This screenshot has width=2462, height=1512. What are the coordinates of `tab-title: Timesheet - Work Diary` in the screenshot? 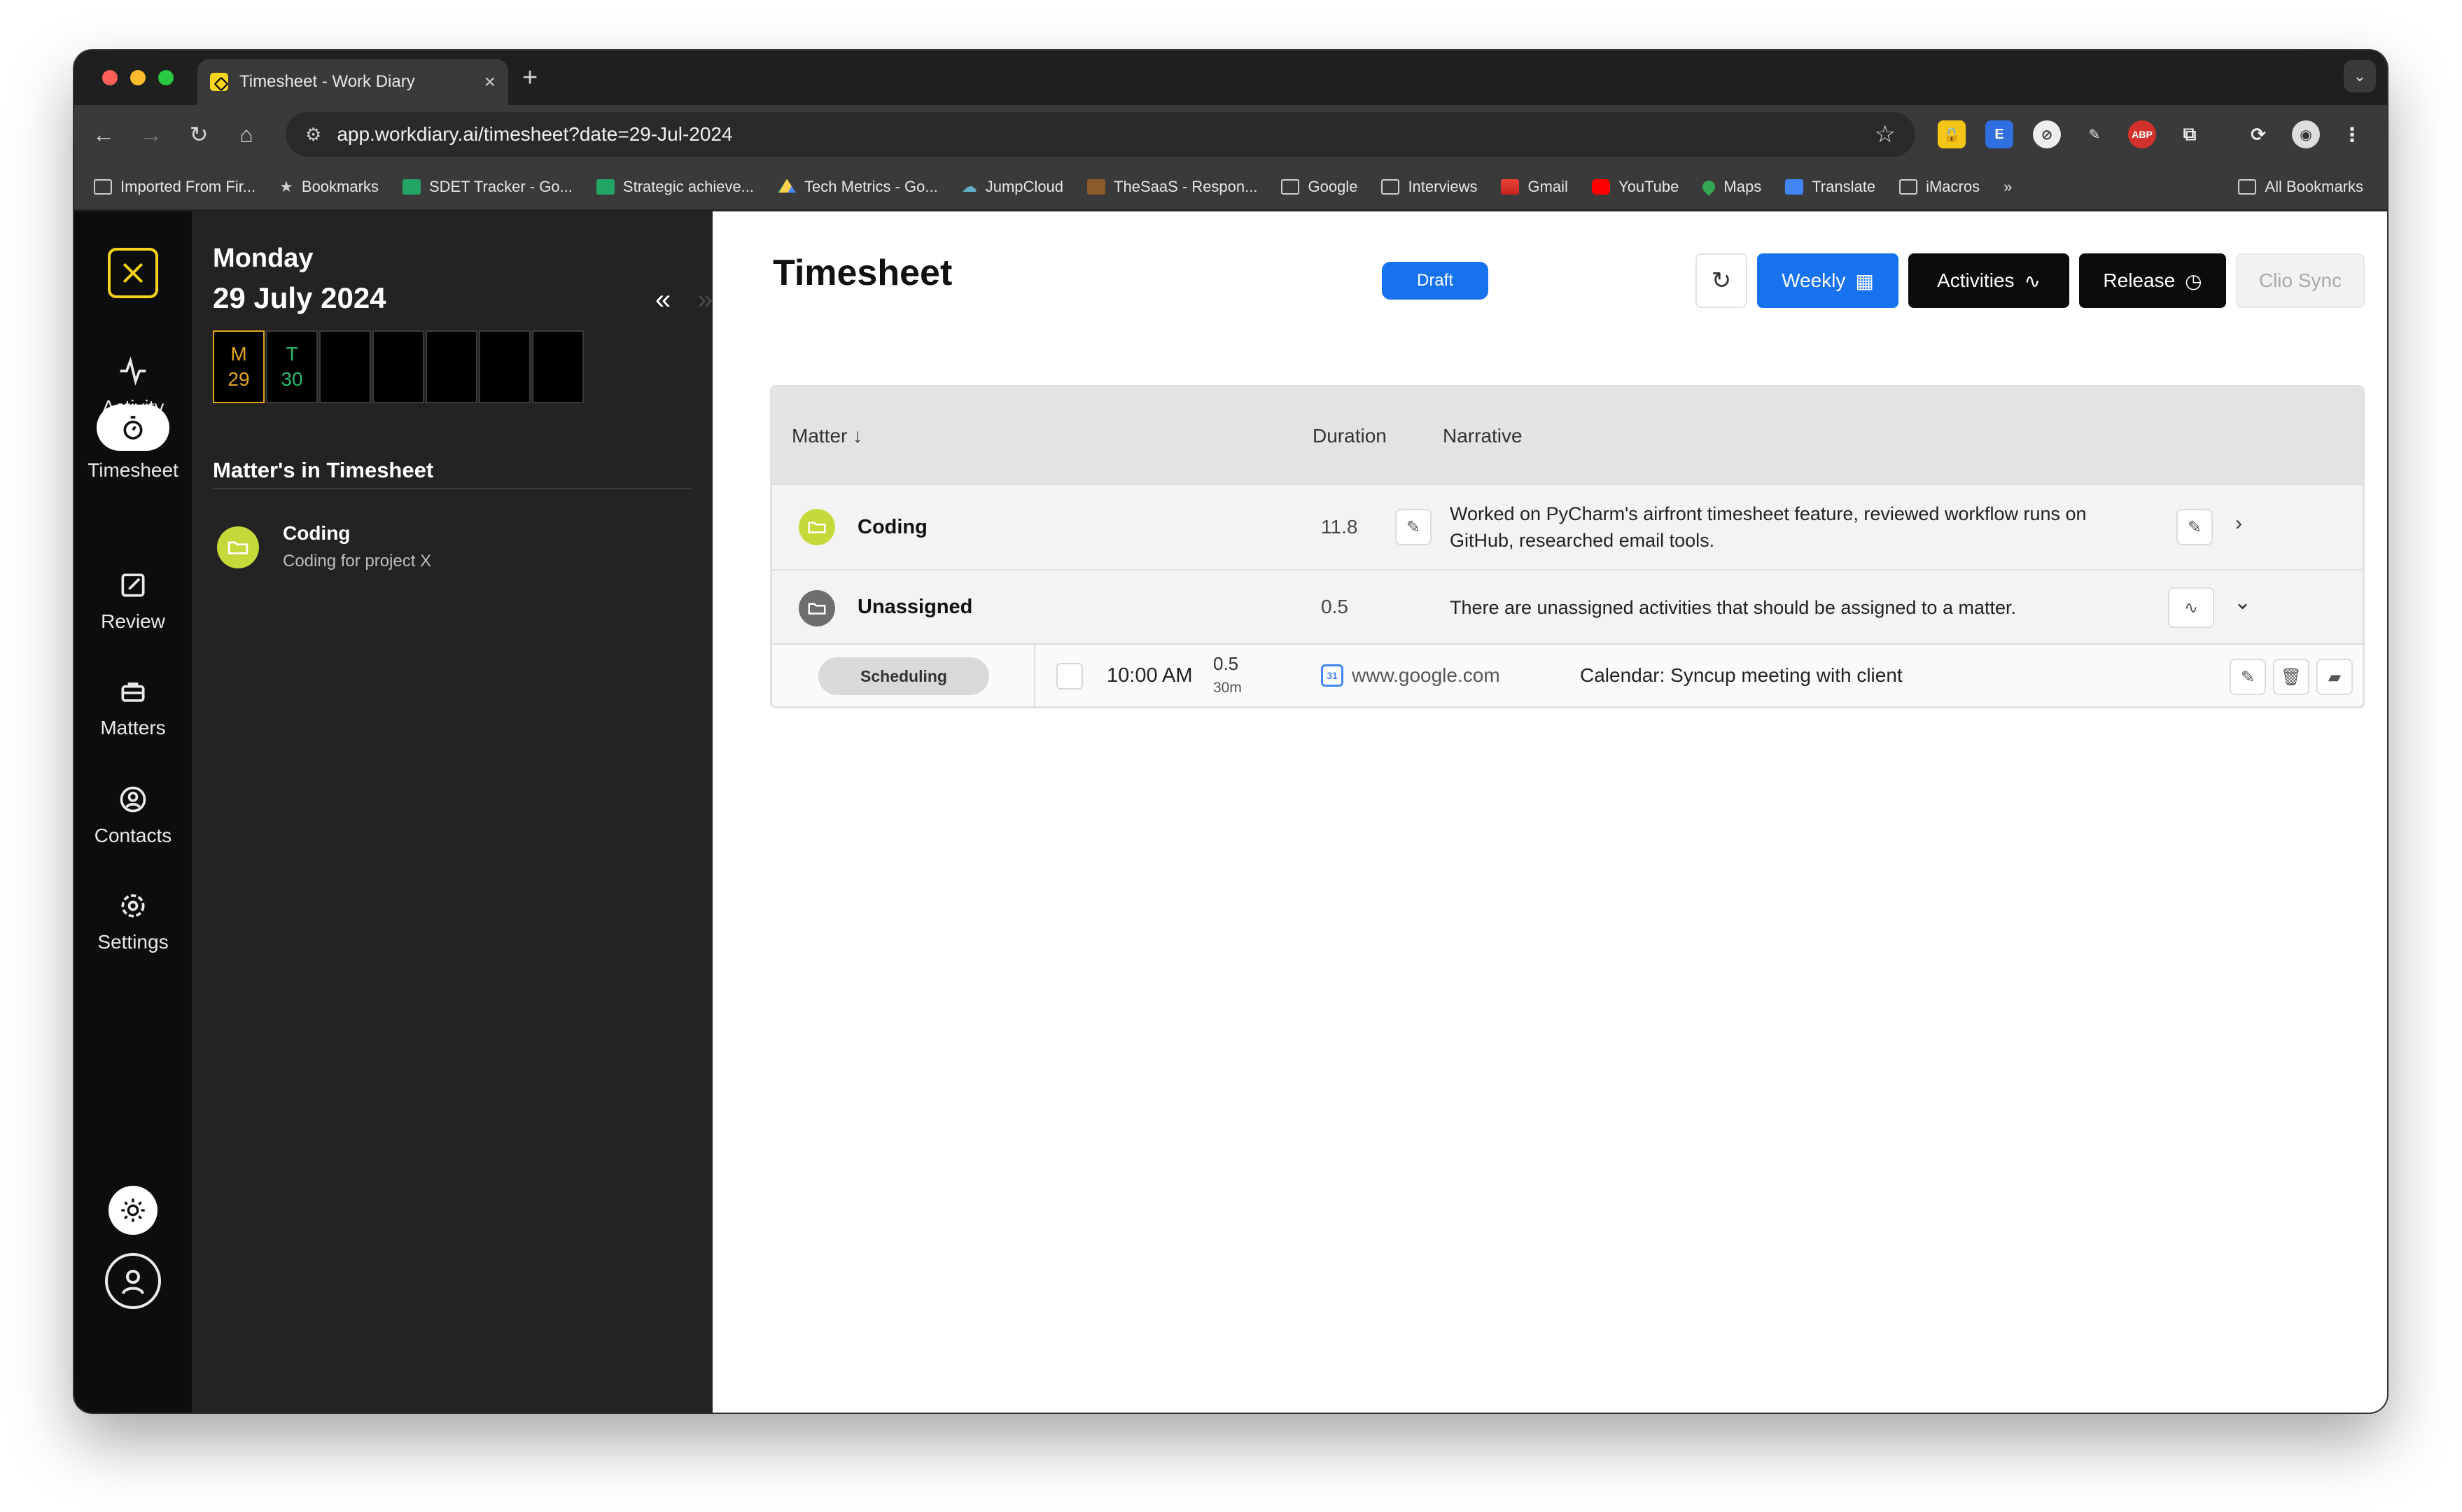 It's located at (327, 81).